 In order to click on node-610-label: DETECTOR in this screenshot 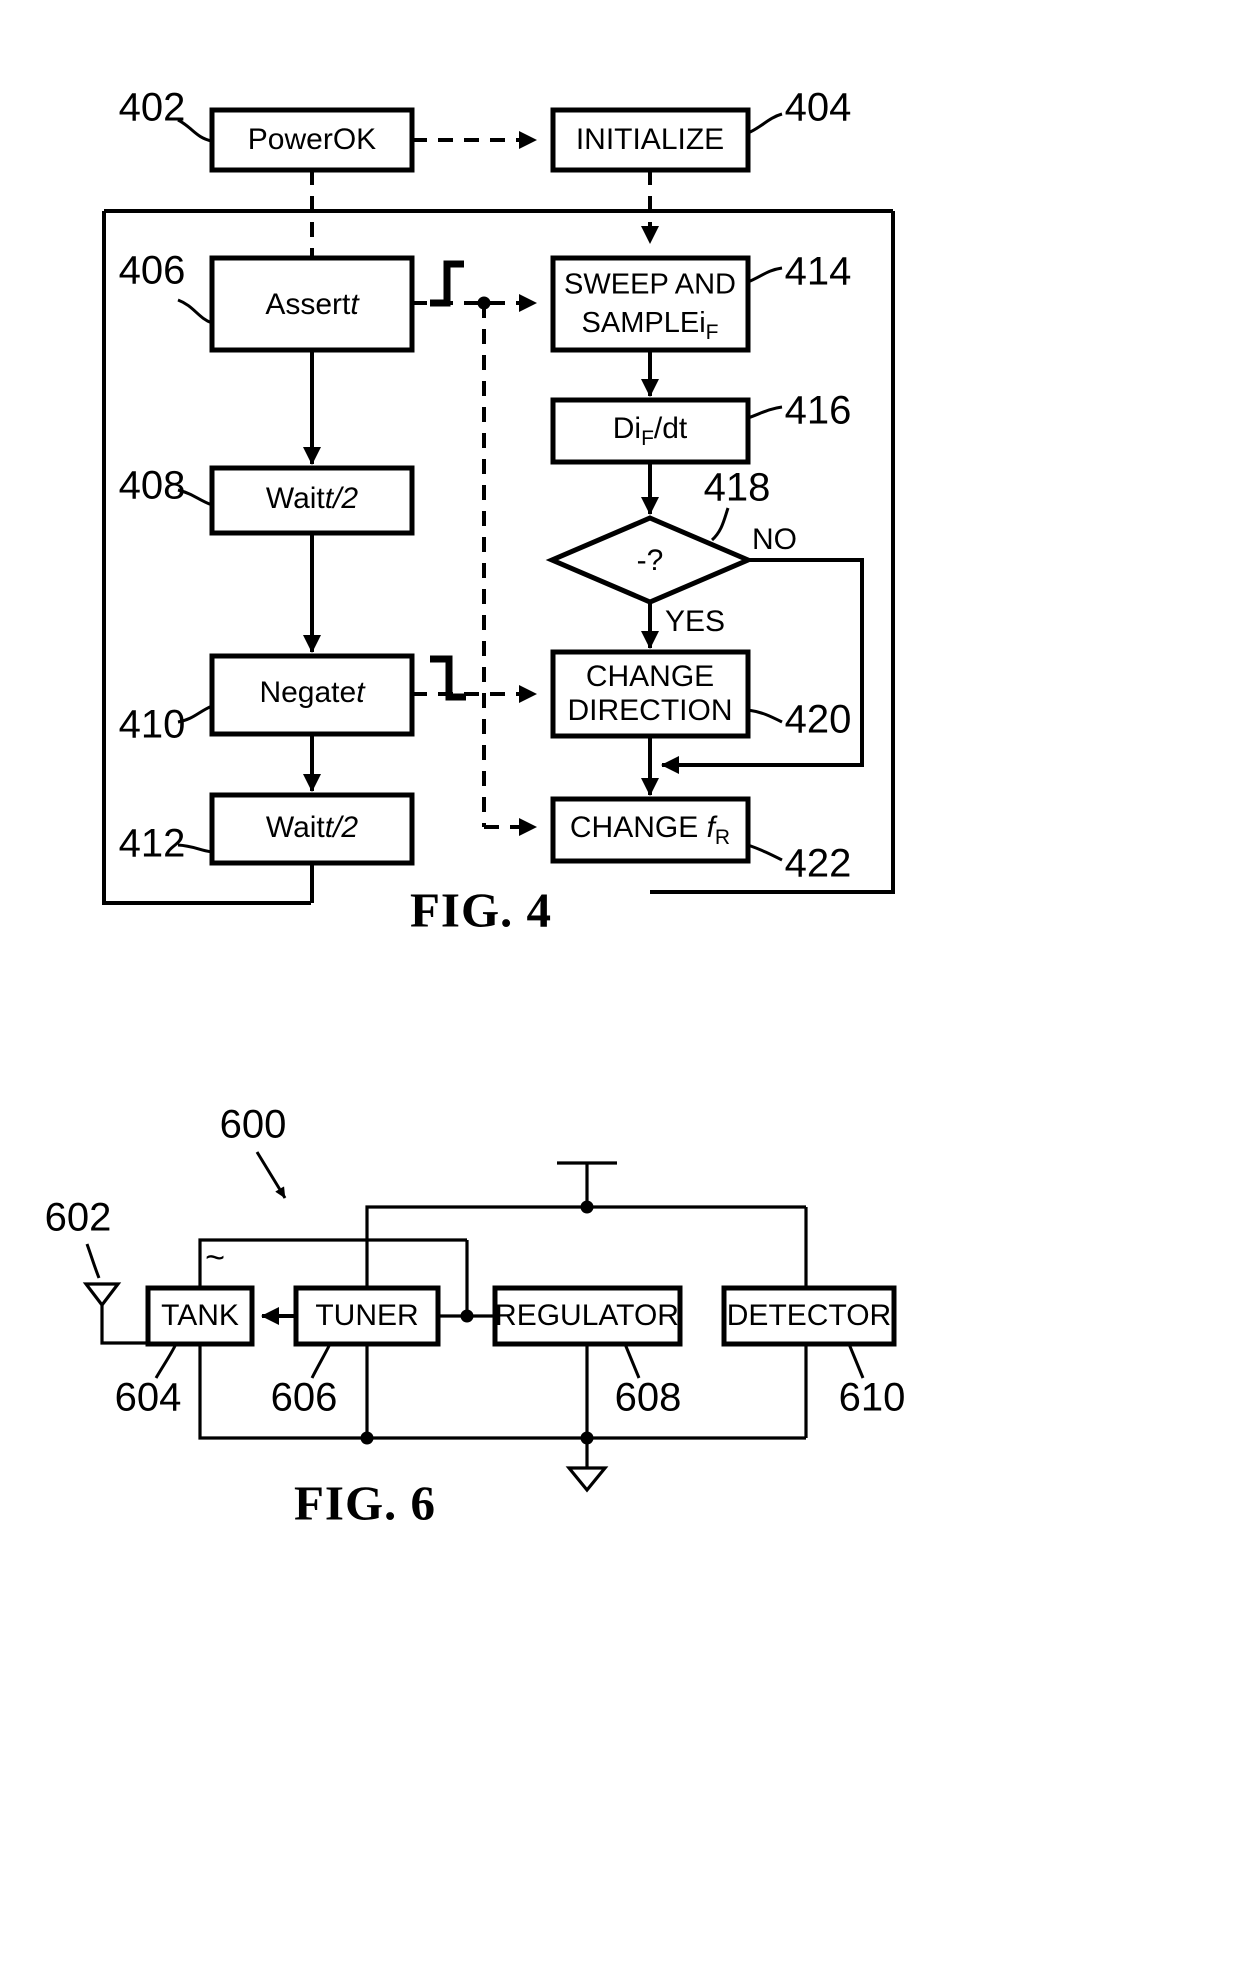, I will do `click(809, 1315)`.